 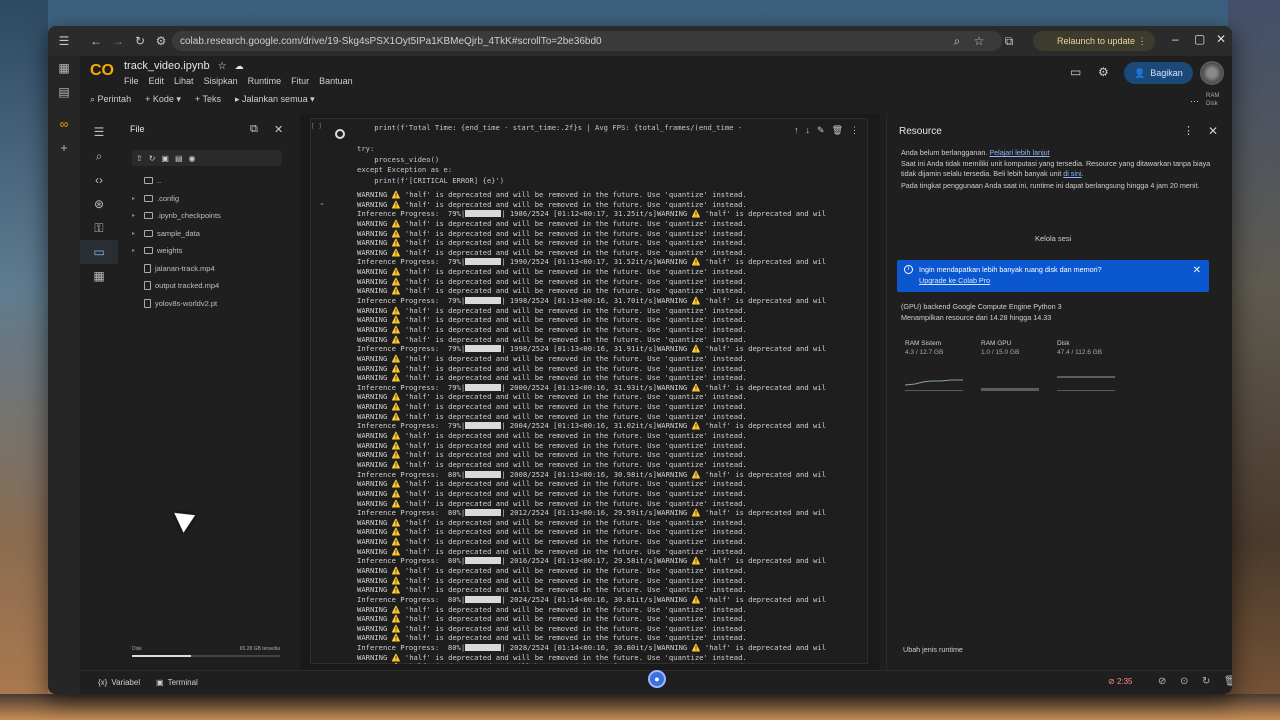 What do you see at coordinates (957, 41) in the screenshot?
I see `zoom-icon: ⌕` at bounding box center [957, 41].